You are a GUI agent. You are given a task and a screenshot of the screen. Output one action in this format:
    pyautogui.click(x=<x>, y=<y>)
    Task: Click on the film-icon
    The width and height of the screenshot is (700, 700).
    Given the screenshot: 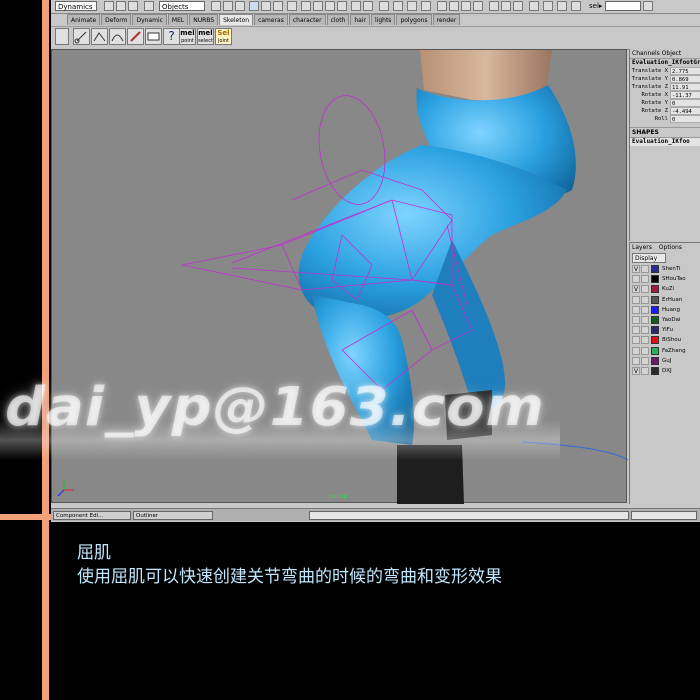 What is the action you would take?
    pyautogui.click(x=562, y=6)
    